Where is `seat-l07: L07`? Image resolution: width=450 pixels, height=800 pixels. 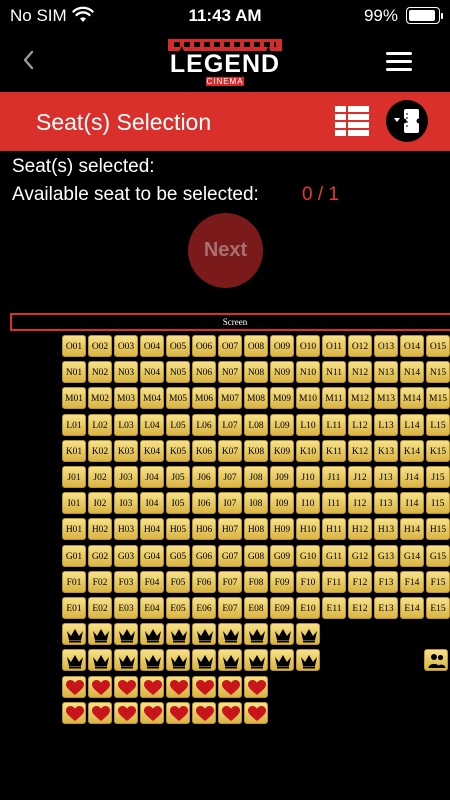 seat-l07: L07 is located at coordinates (230, 425).